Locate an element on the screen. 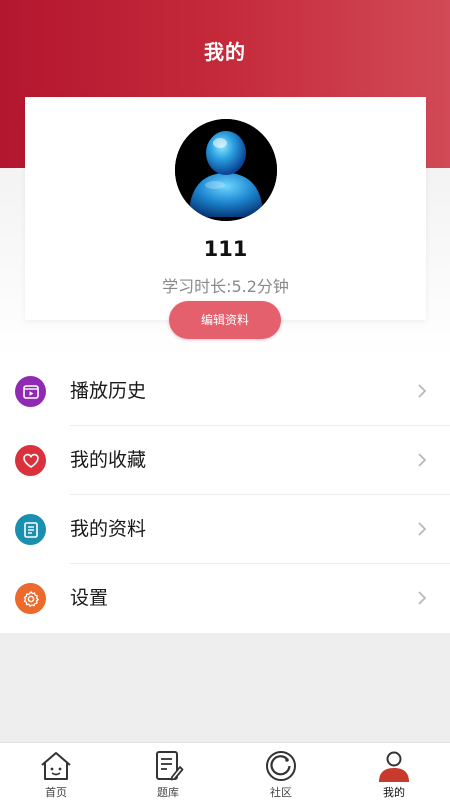  community-icon is located at coordinates (281, 766).